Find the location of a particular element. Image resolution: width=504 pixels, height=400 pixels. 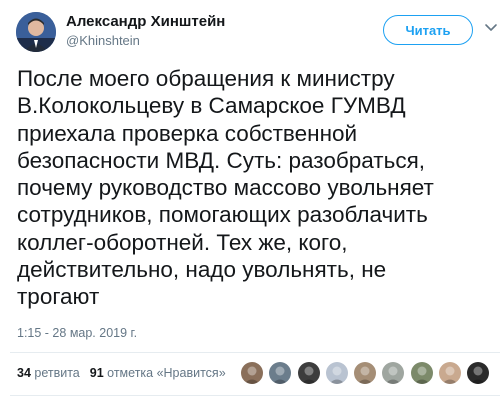

tweet-timestamp: 1:15 - 28 мар. 2019 г. is located at coordinates (77, 333).